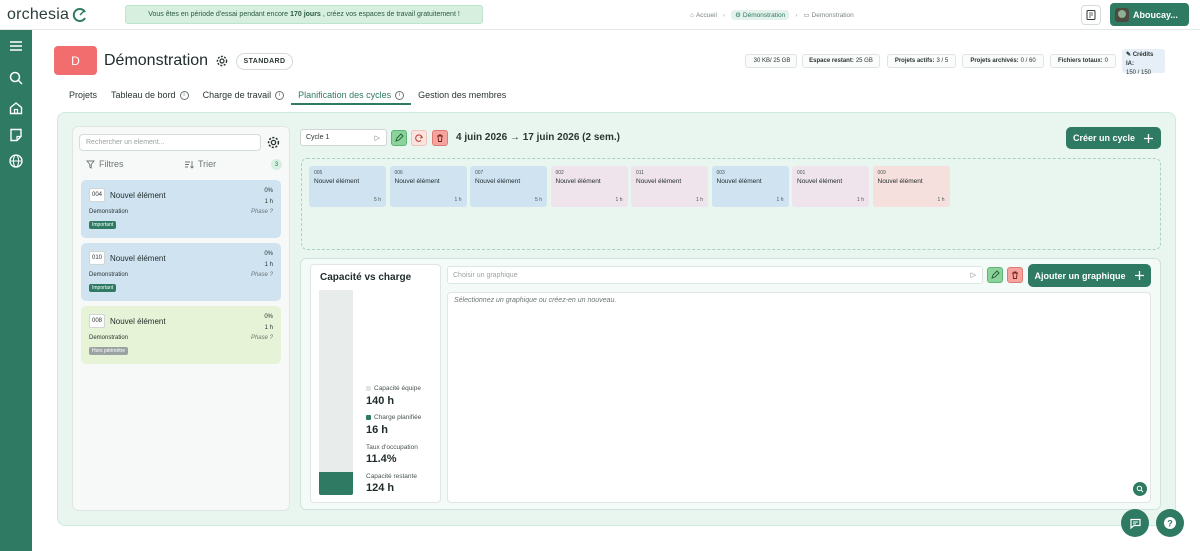 The image size is (1200, 551). What do you see at coordinates (440, 138) in the screenshot?
I see `delete-cycle-button` at bounding box center [440, 138].